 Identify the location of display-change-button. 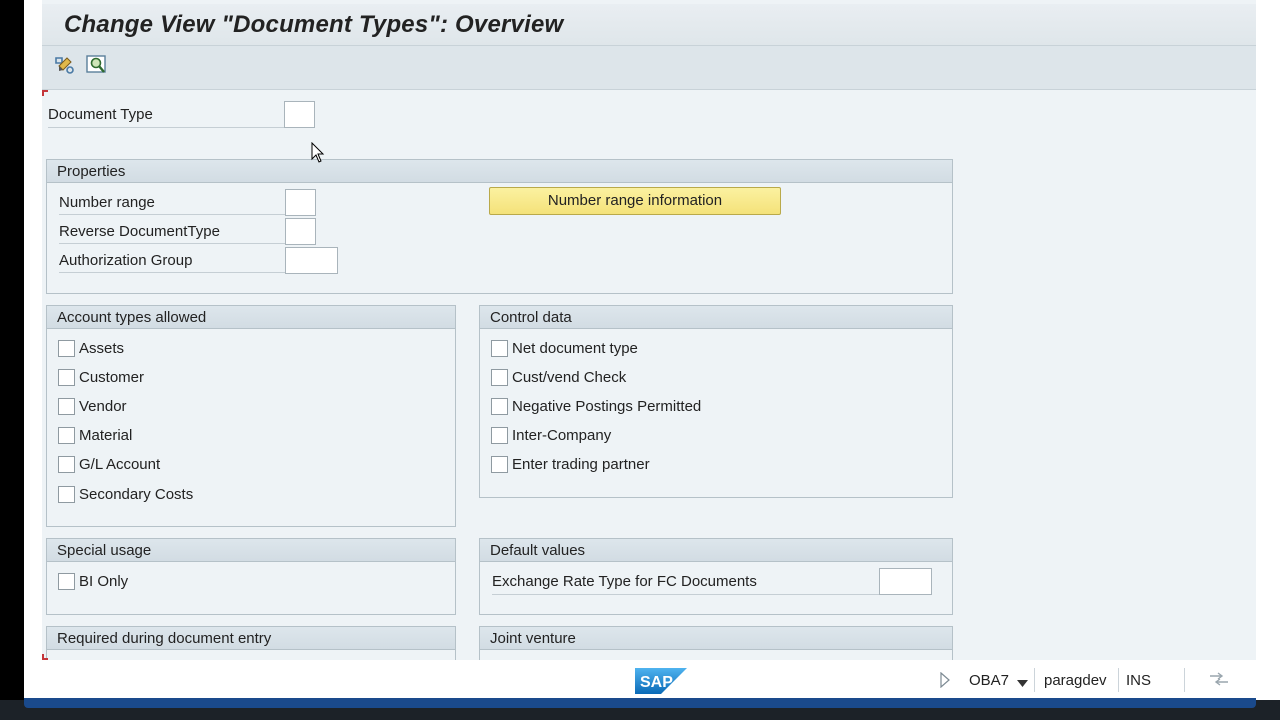
(65, 67).